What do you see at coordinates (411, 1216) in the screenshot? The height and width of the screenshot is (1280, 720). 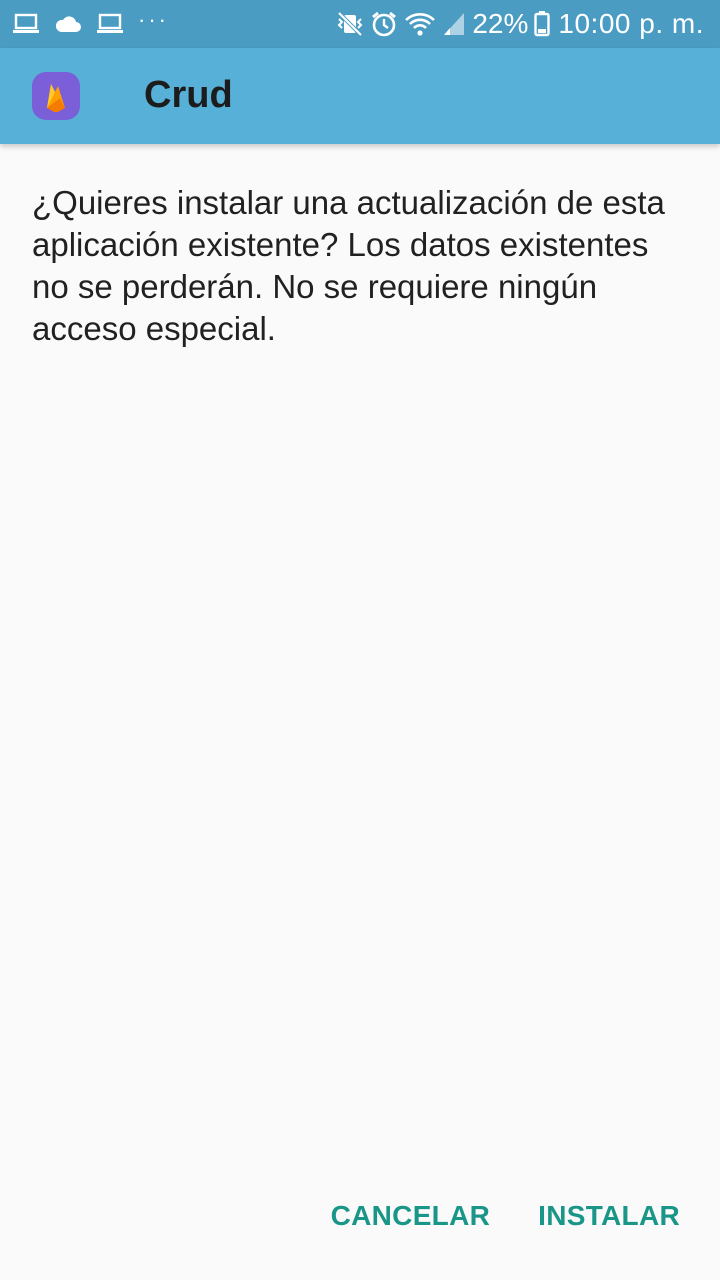 I see `cancel-button: CANCELAR` at bounding box center [411, 1216].